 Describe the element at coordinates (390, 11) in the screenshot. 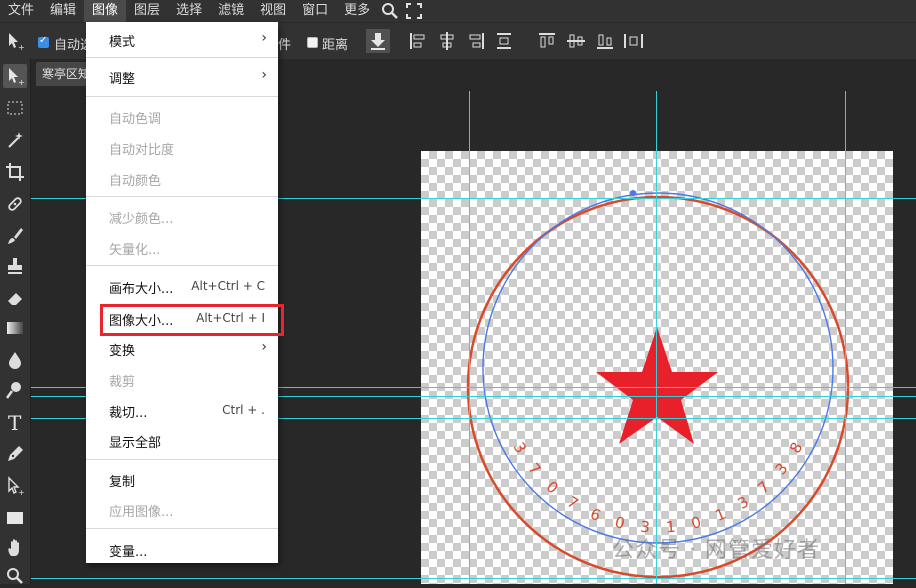

I see `search-icon` at that location.